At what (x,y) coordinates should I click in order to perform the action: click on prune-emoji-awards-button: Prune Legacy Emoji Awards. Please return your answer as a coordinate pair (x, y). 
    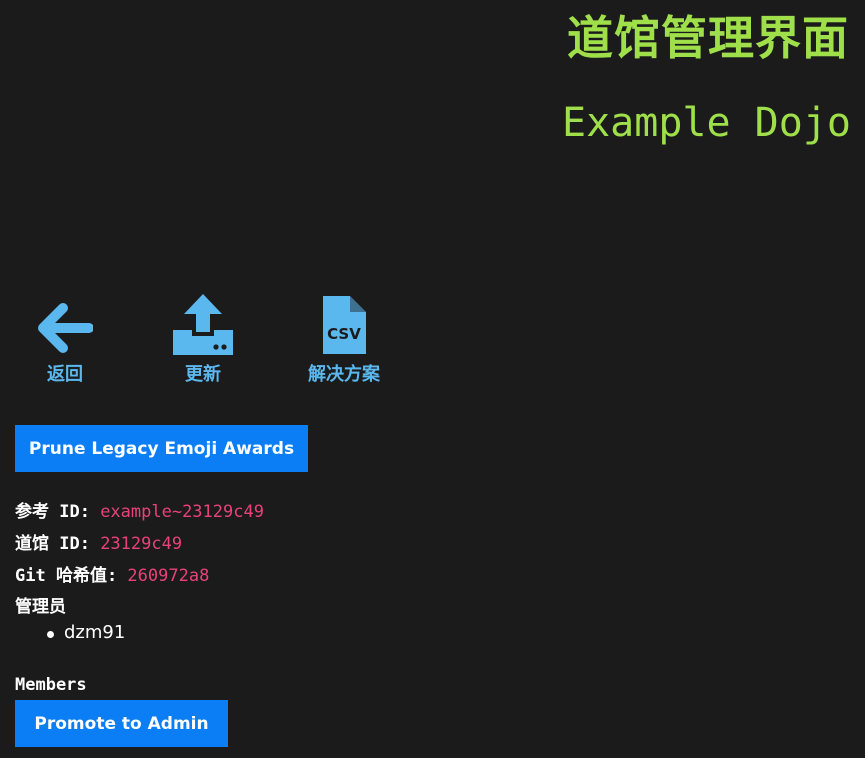
    Looking at the image, I should click on (161, 448).